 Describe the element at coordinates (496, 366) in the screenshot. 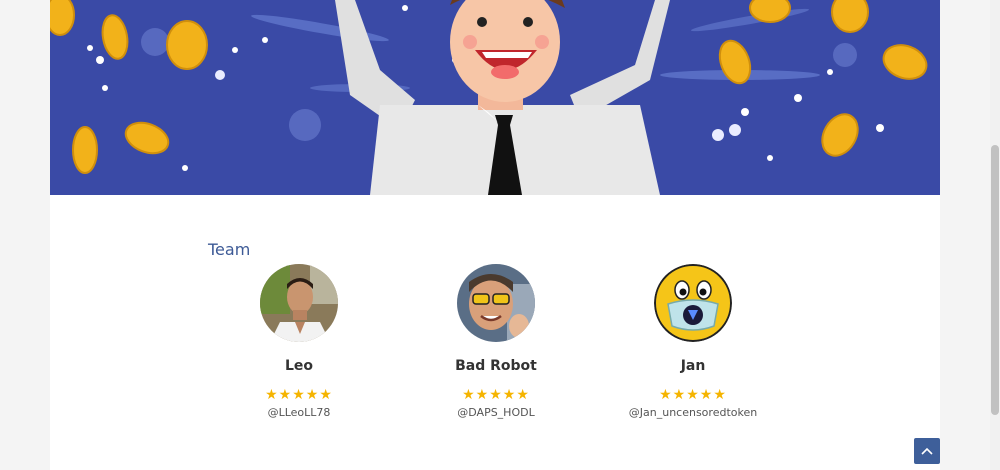

I see `member-name: Bad Robot` at that location.